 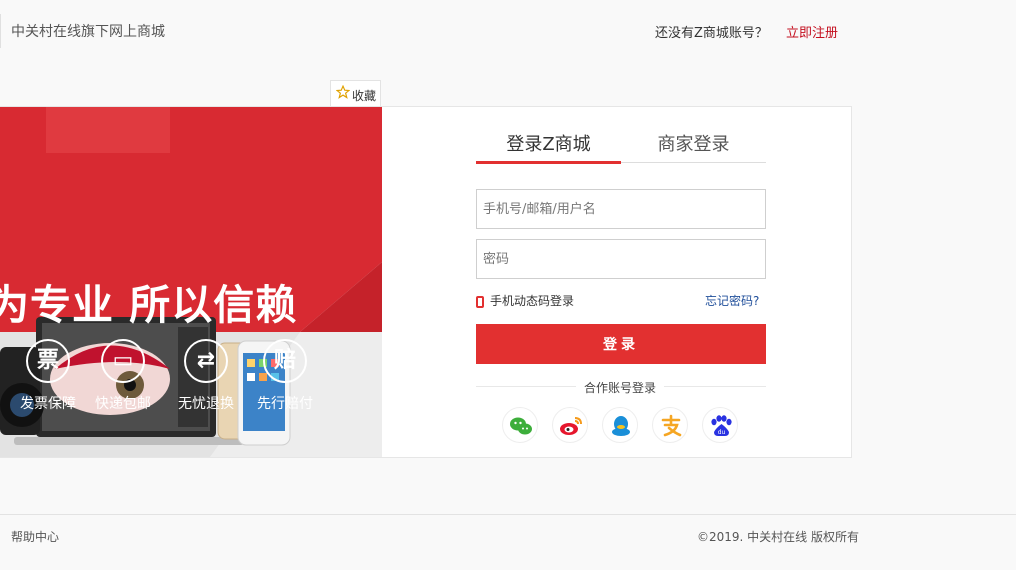 What do you see at coordinates (123, 404) in the screenshot?
I see `feature-label: 快递包邮` at bounding box center [123, 404].